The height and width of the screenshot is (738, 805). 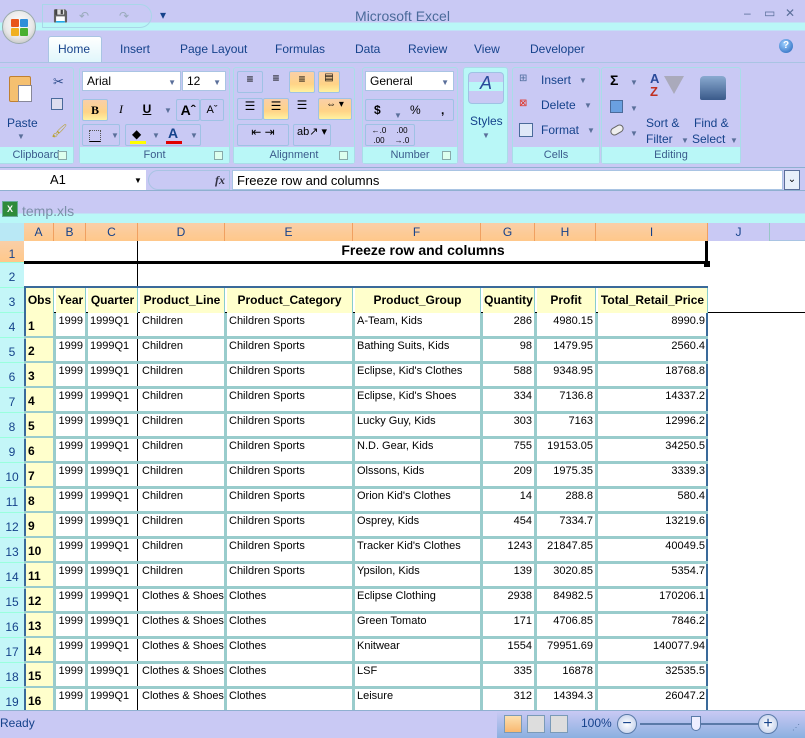 What do you see at coordinates (508, 673) in the screenshot?
I see `cell-quantity: 335` at bounding box center [508, 673].